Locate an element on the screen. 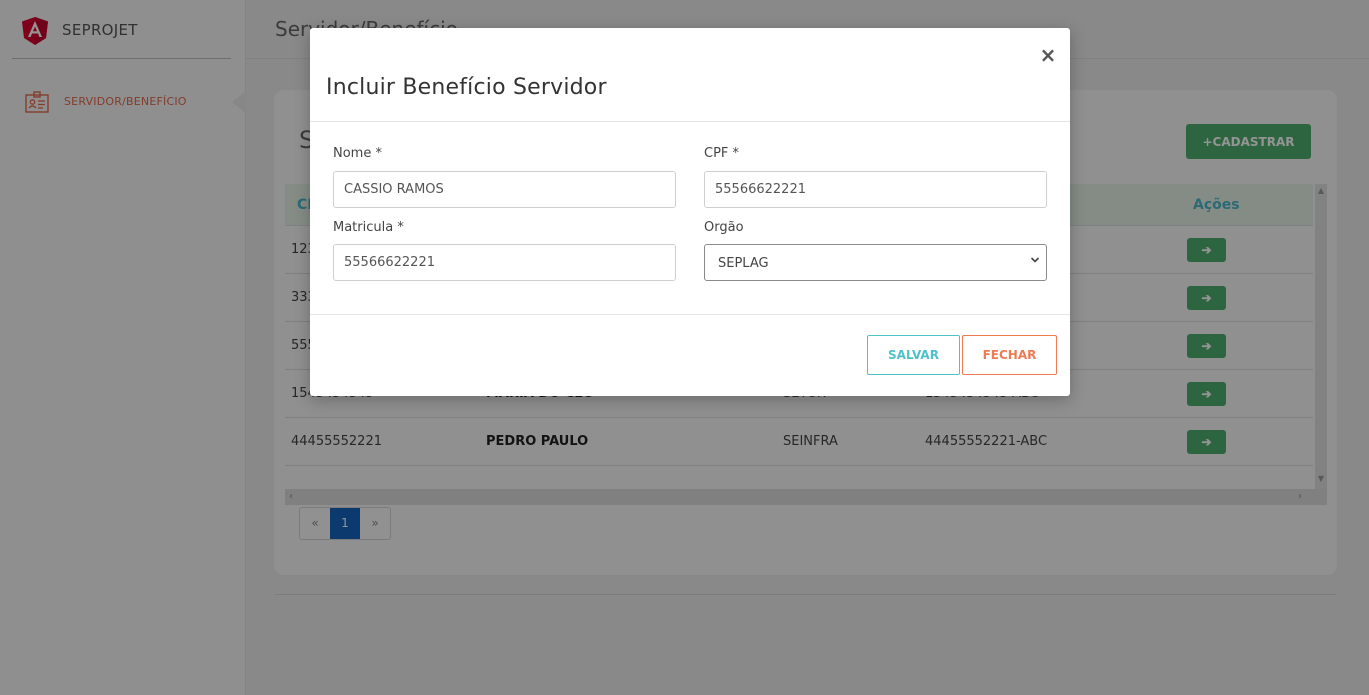 The height and width of the screenshot is (695, 1369). modal-title: Incluir Benefício Servidor is located at coordinates (466, 87).